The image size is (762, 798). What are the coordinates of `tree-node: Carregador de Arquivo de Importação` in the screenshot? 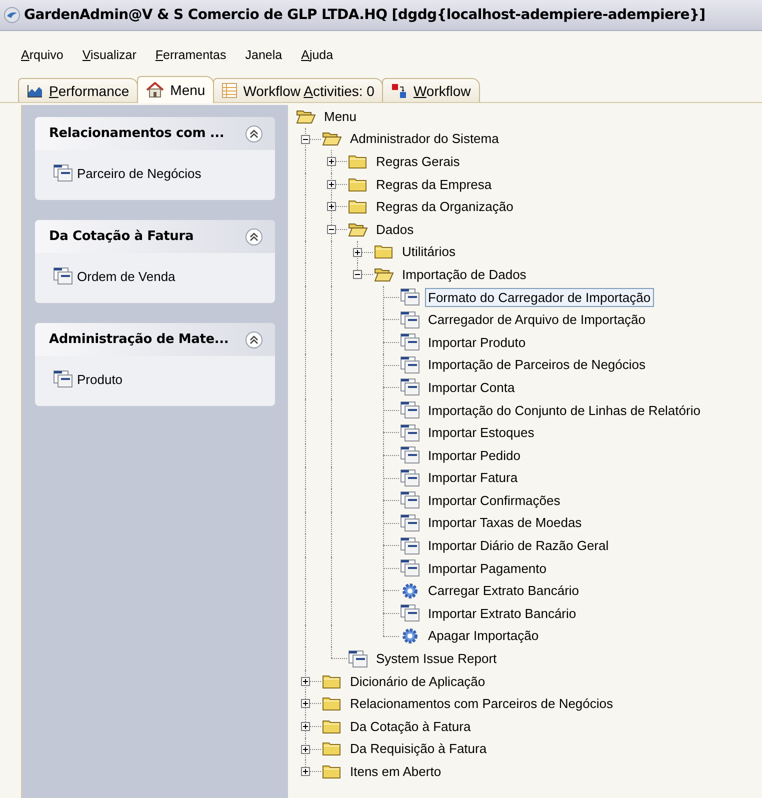 It's located at (537, 320).